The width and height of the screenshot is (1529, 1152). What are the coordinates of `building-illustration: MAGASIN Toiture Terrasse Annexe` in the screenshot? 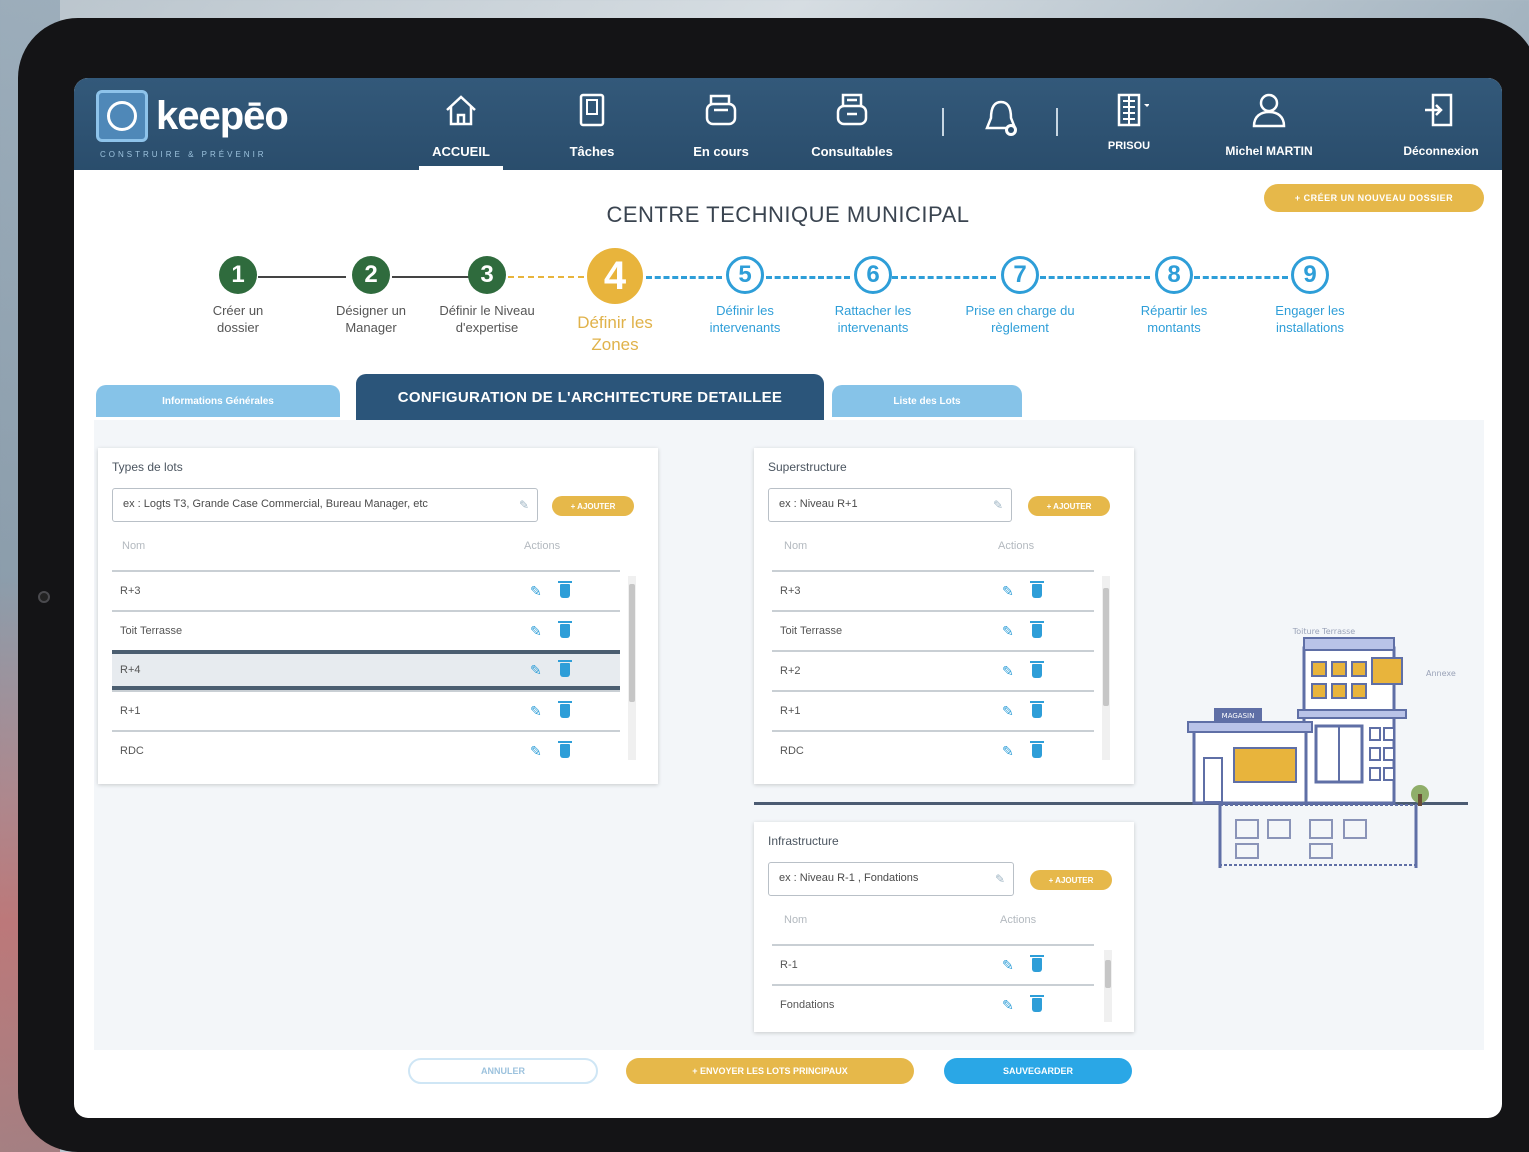 It's located at (1321, 747).